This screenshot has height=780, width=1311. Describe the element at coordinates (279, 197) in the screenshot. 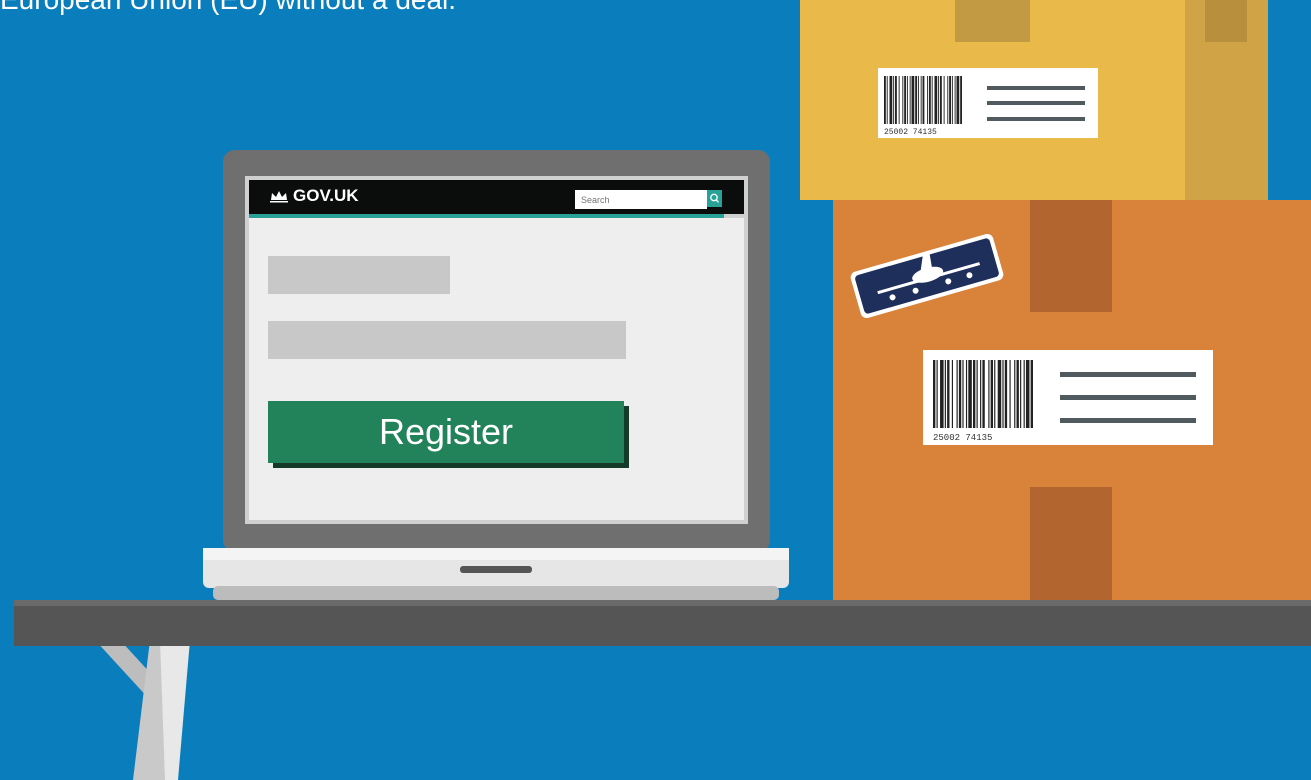

I see `crown-icon` at that location.